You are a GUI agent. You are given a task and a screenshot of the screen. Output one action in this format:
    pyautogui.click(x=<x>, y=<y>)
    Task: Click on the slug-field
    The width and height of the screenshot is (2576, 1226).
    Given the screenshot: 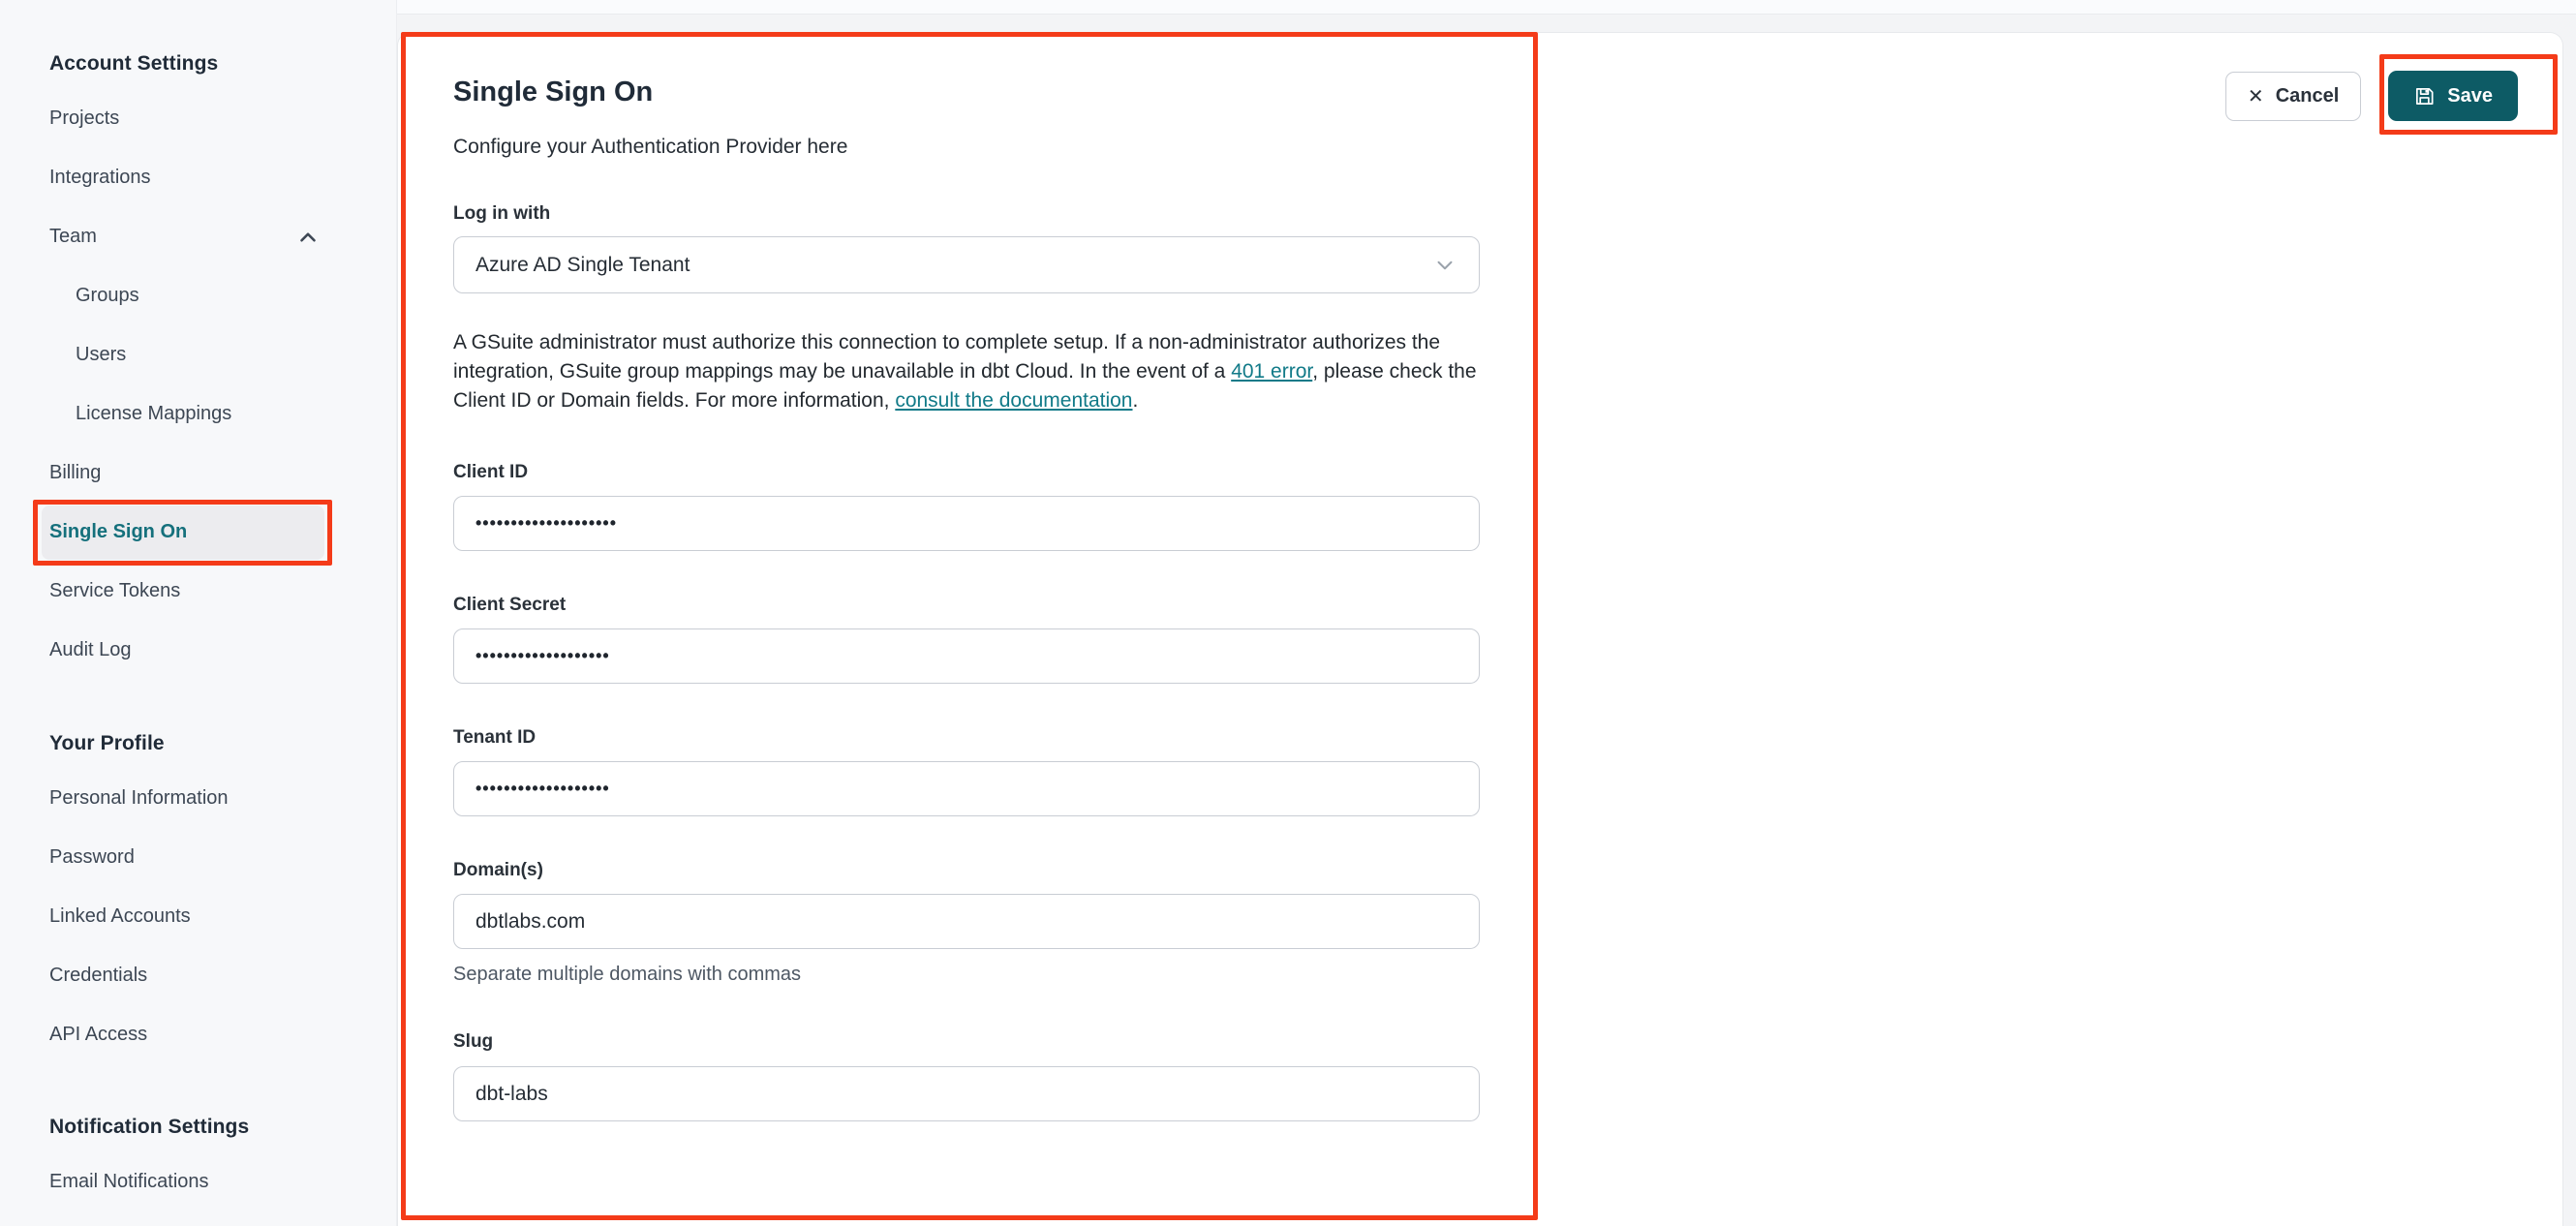 What is the action you would take?
    pyautogui.click(x=966, y=1093)
    